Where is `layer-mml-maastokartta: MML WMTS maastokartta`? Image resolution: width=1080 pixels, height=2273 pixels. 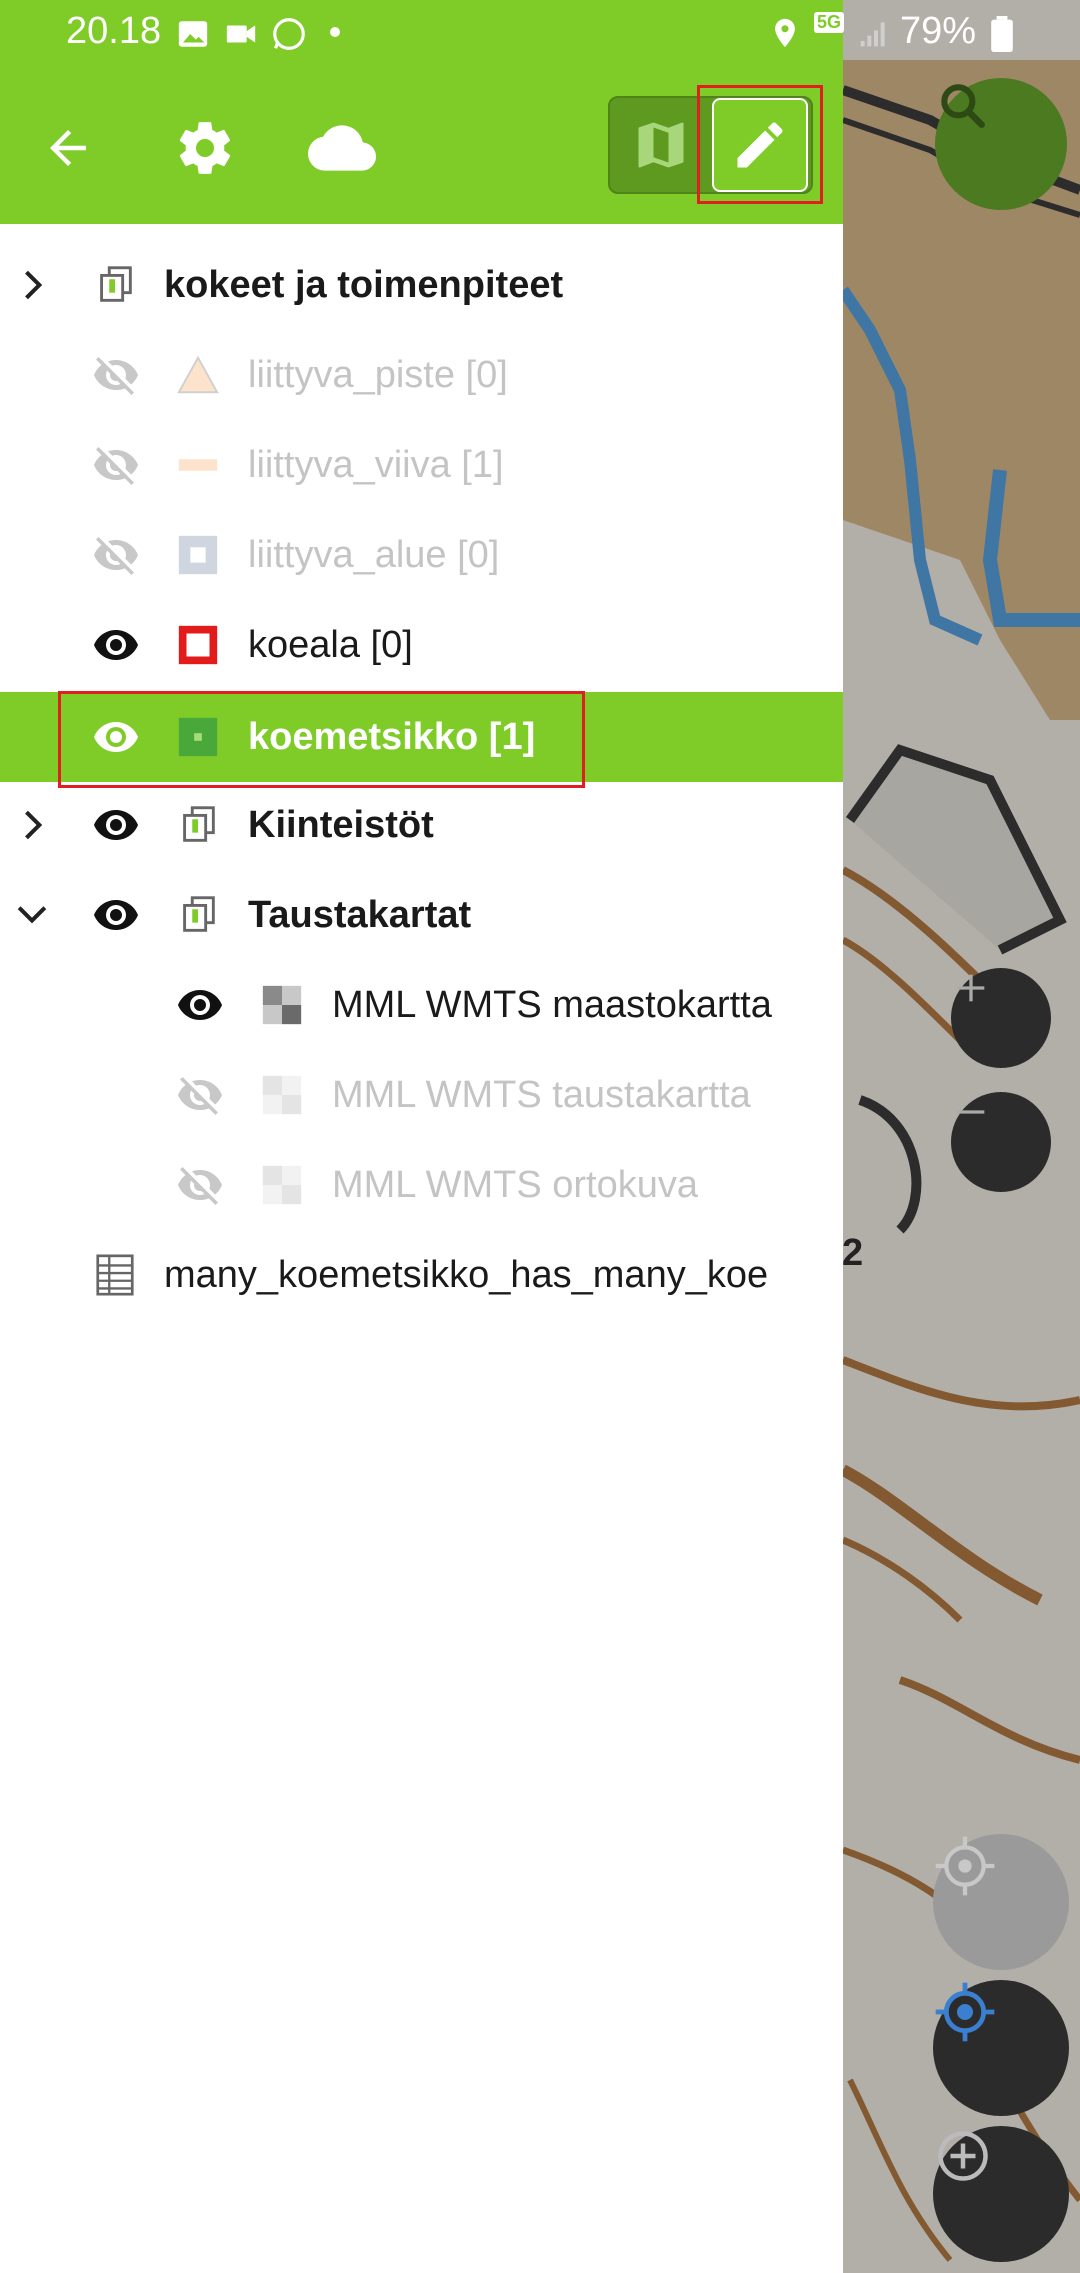
layer-mml-maastokartta: MML WMTS maastokartta is located at coordinates (421, 1005).